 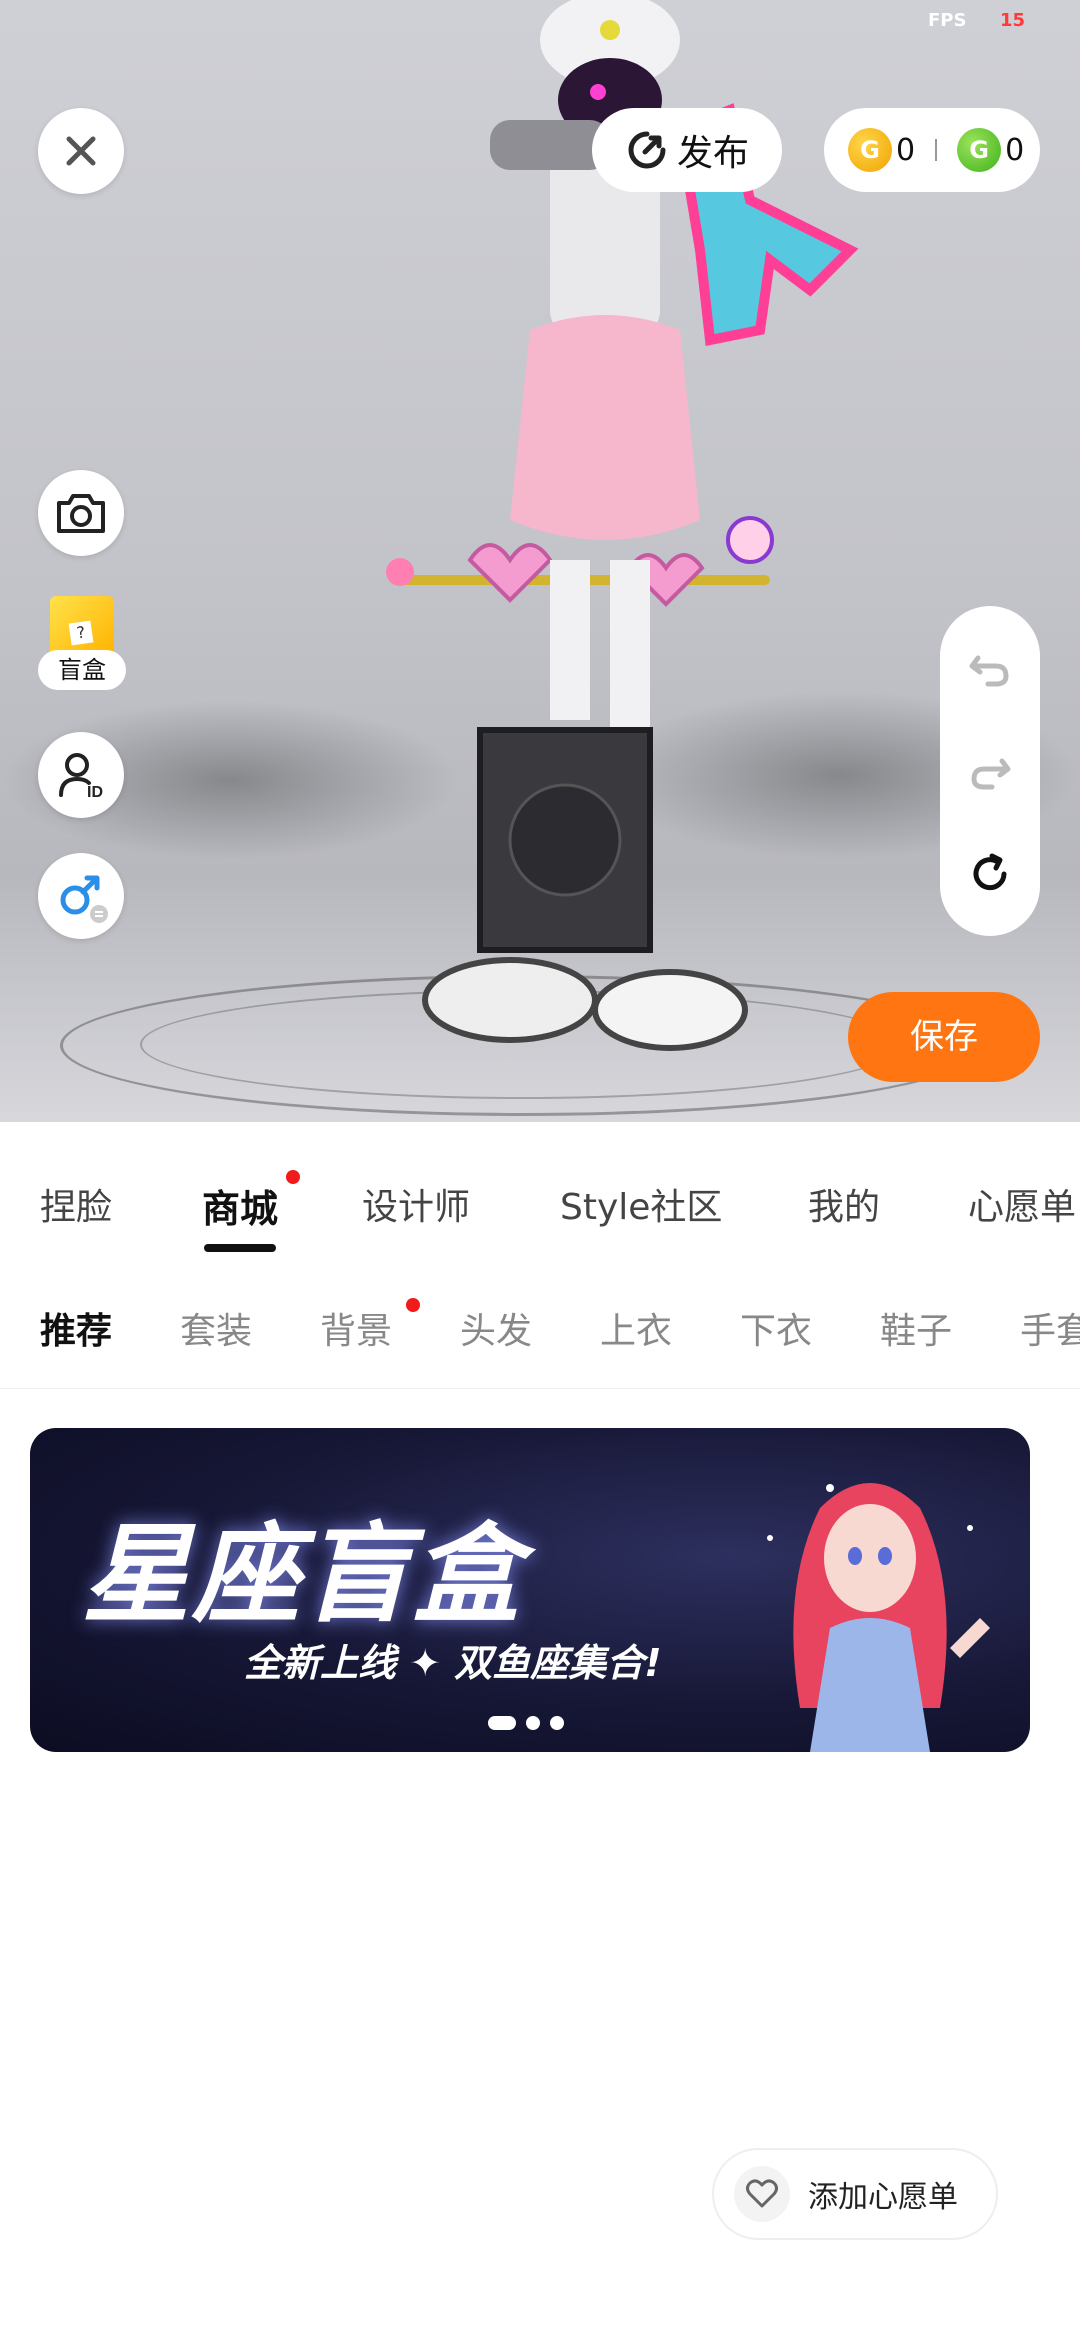 I want to click on blindbox-button: ? 盲盒, so click(x=84, y=646).